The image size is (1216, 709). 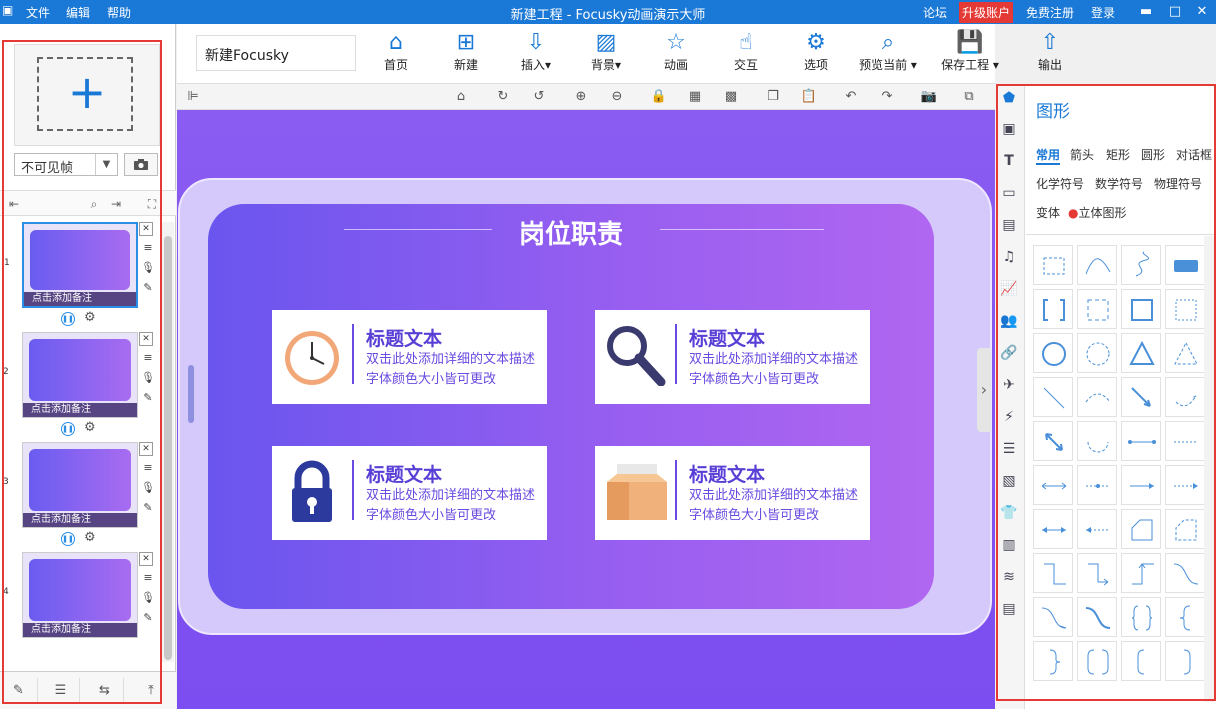 What do you see at coordinates (80, 485) in the screenshot?
I see `slide-thumb-3: 3 点击添加备注` at bounding box center [80, 485].